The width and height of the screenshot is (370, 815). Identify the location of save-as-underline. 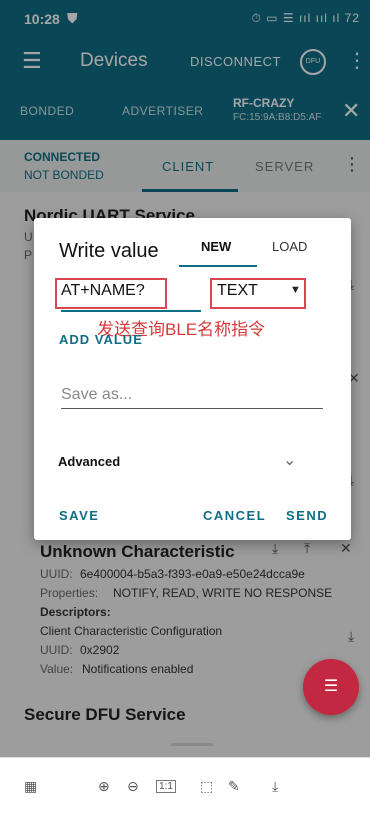
(192, 408).